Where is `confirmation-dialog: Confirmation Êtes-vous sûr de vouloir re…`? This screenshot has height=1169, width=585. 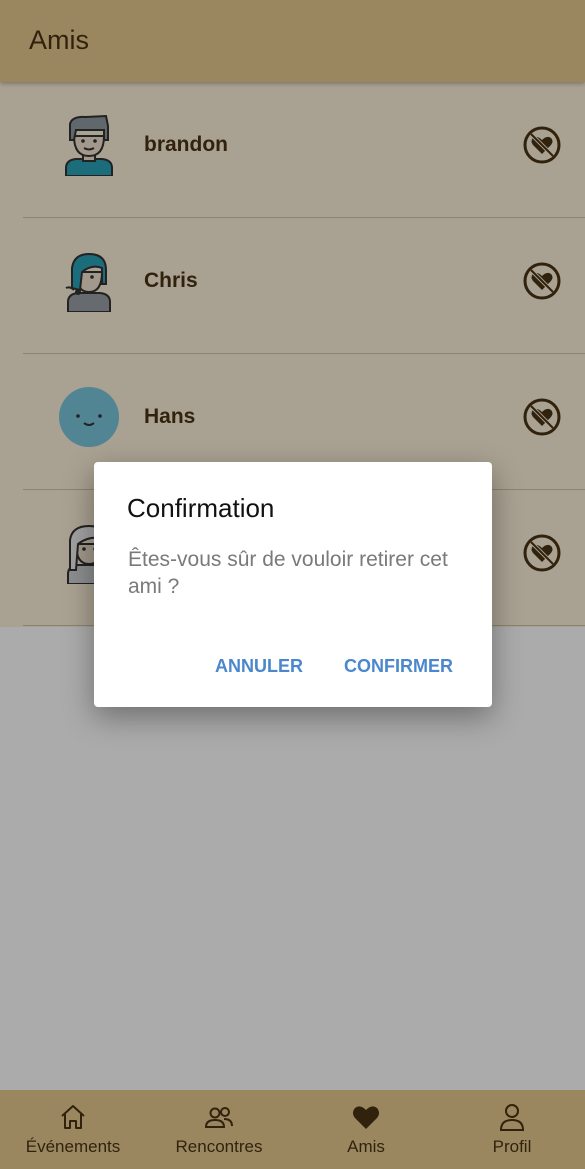 confirmation-dialog: Confirmation Êtes-vous sûr de vouloir re… is located at coordinates (293, 584).